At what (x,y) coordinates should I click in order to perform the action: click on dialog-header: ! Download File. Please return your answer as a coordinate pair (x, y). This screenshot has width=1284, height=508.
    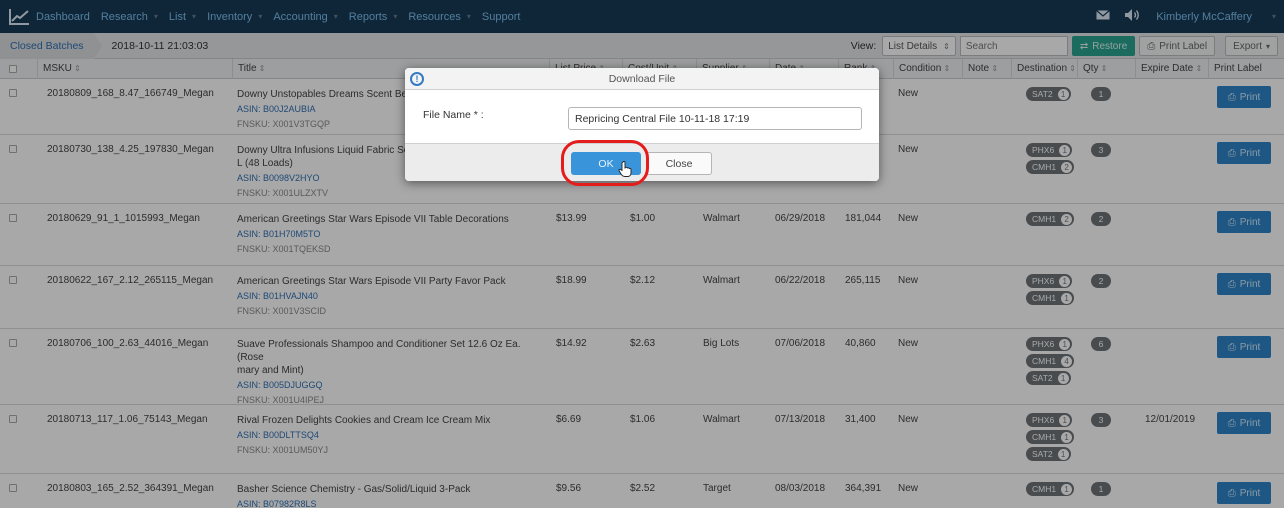
    Looking at the image, I should click on (642, 79).